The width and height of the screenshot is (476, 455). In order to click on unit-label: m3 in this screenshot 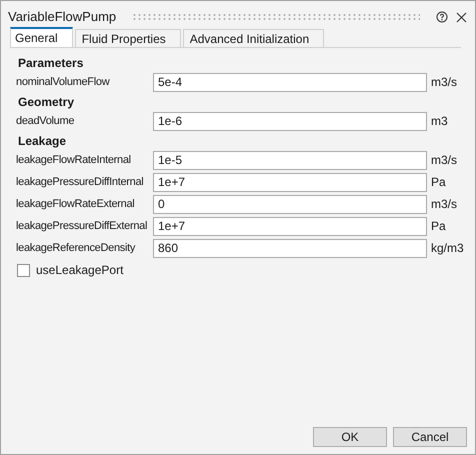, I will do `click(439, 121)`.